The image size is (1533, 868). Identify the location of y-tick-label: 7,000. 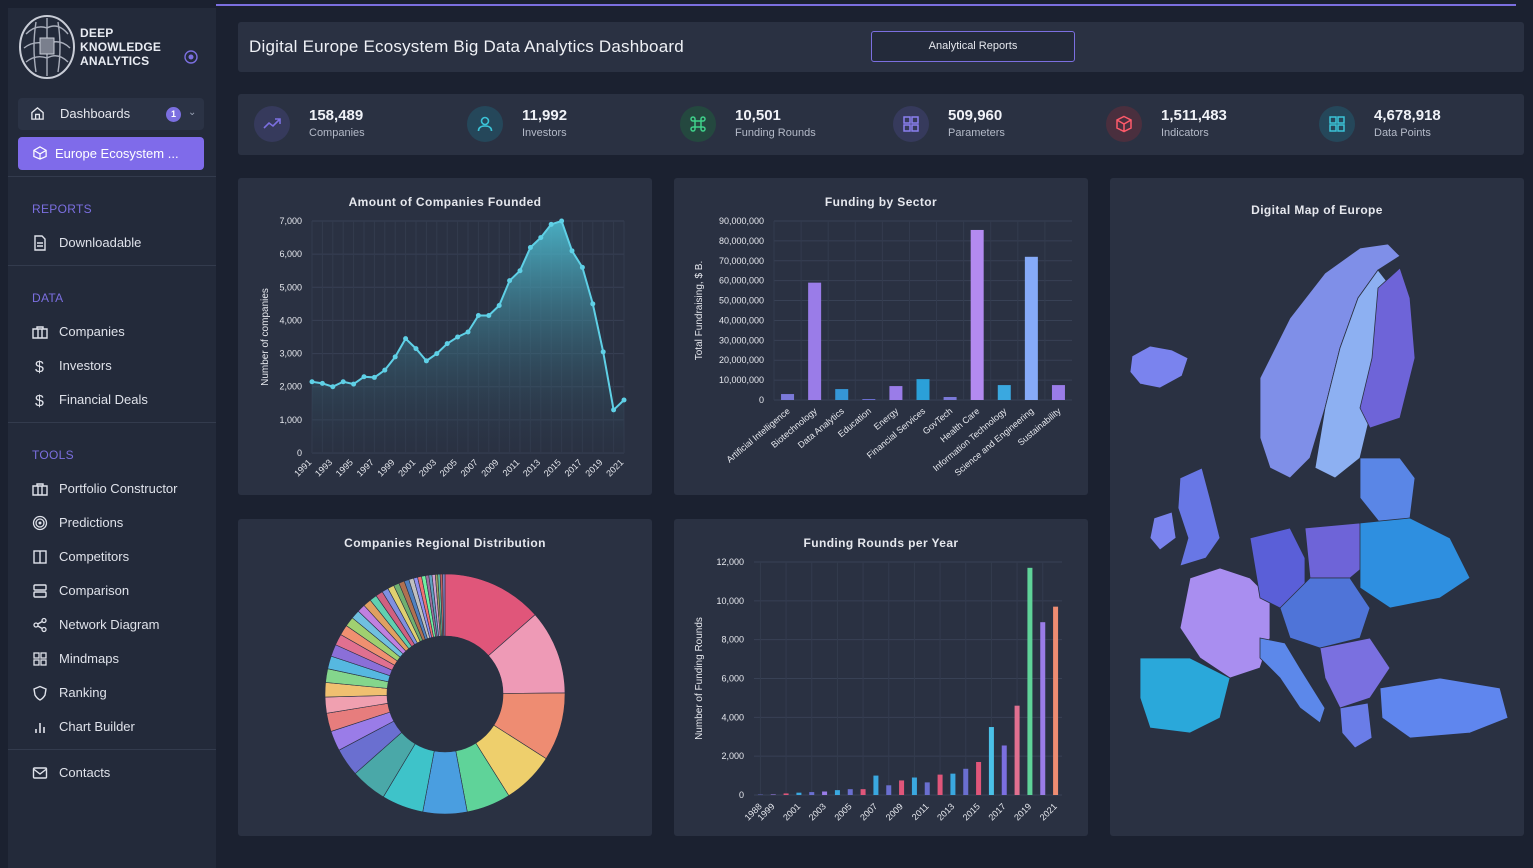
(290, 221).